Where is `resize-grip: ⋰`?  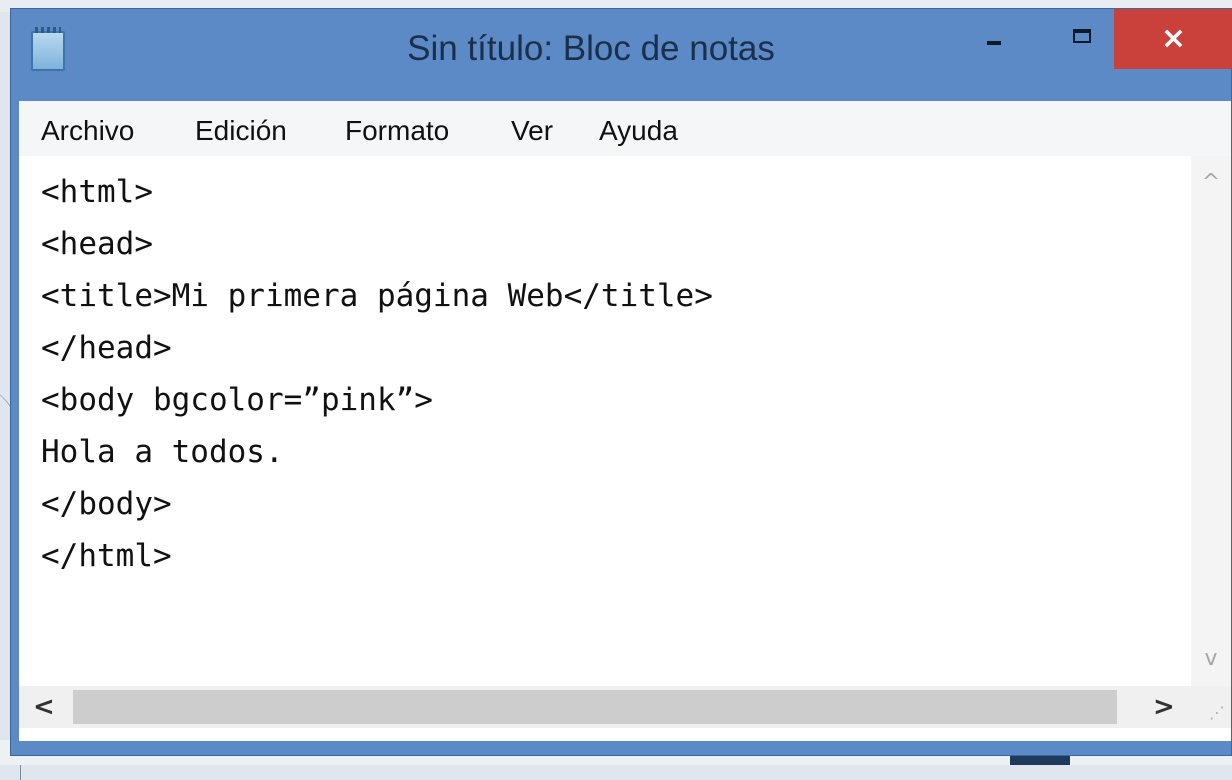
resize-grip: ⋰ is located at coordinates (1211, 707).